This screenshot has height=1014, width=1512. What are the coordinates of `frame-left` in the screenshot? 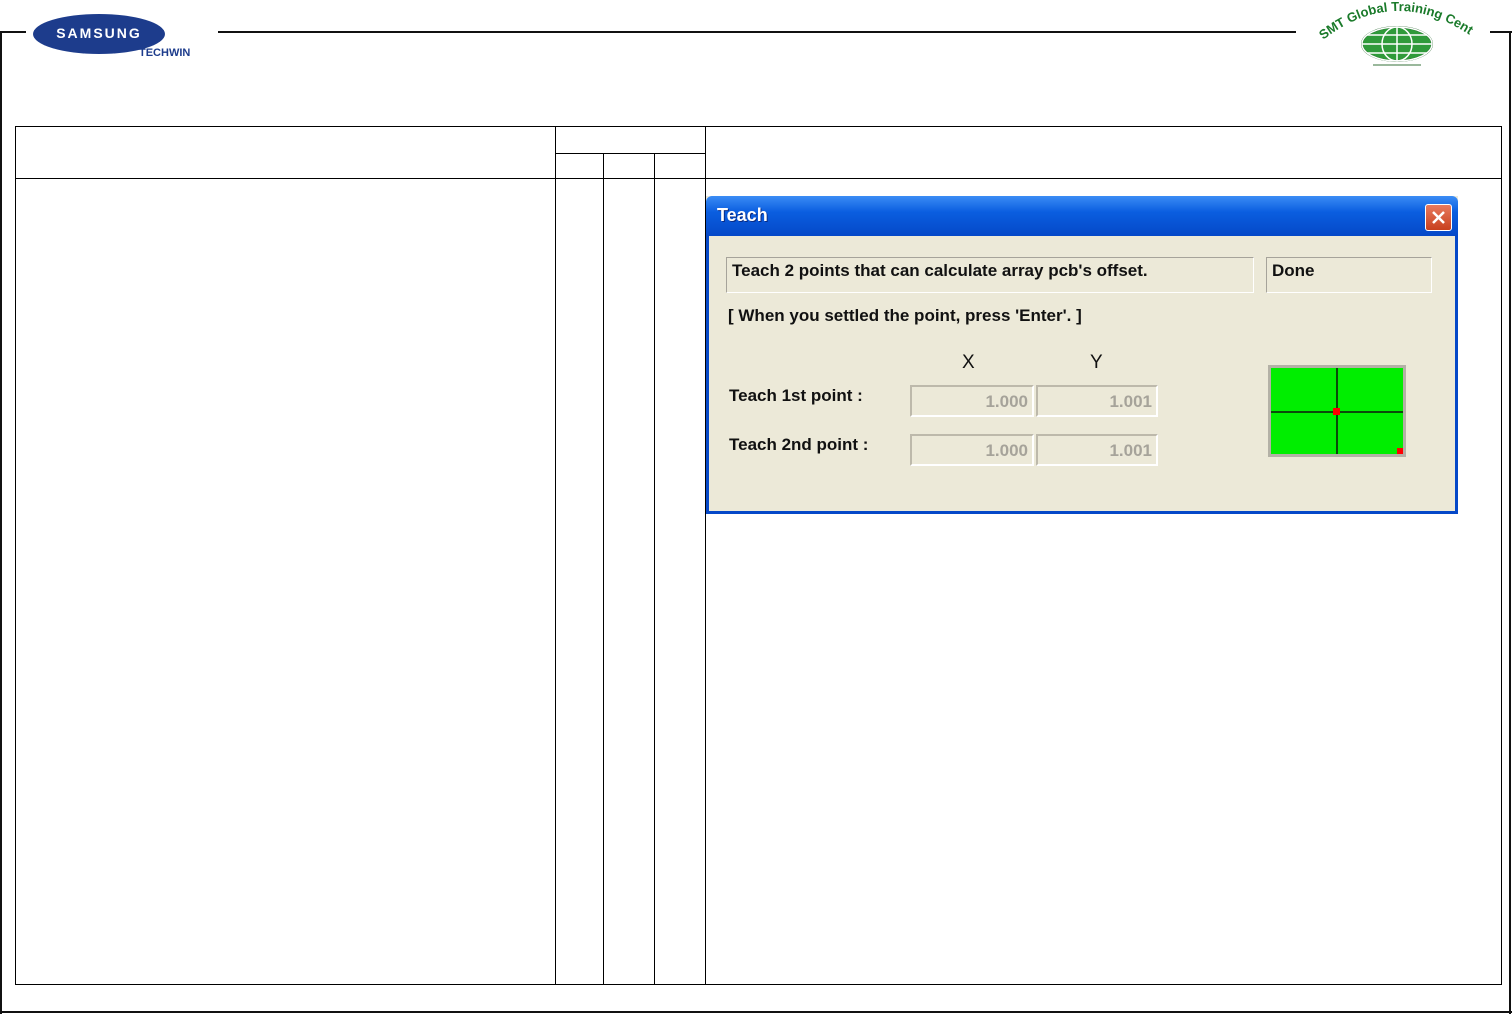 It's located at (1, 522).